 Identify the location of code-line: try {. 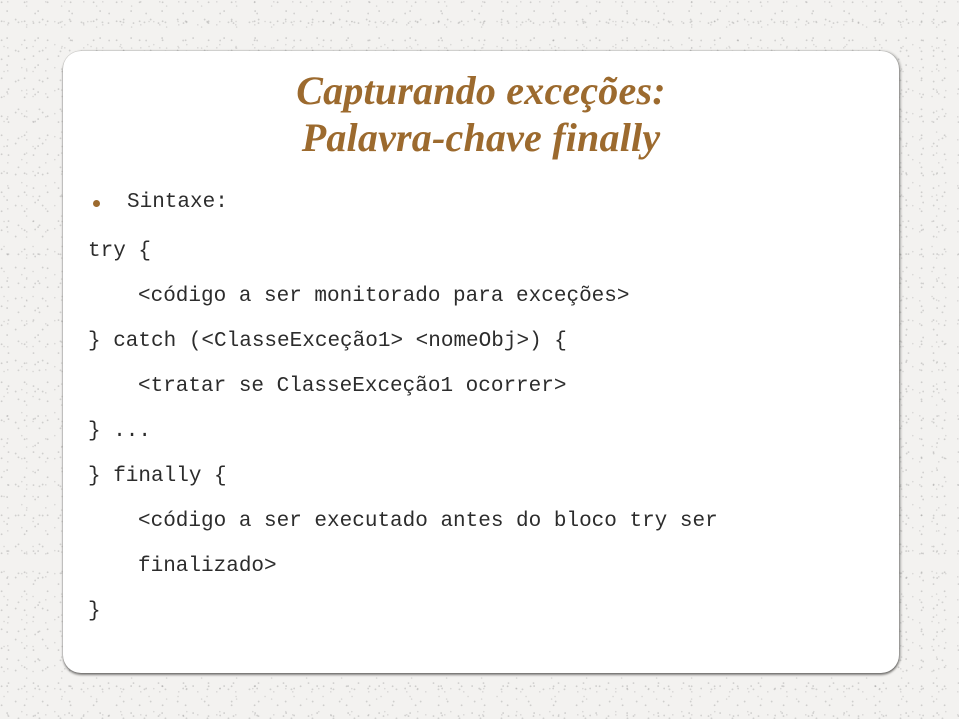
(120, 251).